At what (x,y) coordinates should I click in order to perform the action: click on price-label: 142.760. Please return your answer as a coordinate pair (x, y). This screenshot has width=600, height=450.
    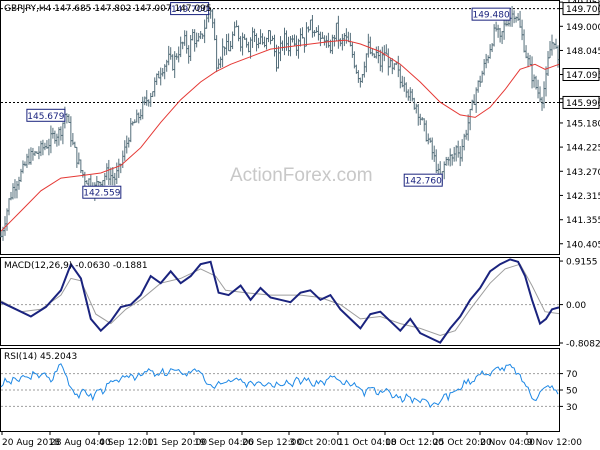
    Looking at the image, I should click on (423, 180).